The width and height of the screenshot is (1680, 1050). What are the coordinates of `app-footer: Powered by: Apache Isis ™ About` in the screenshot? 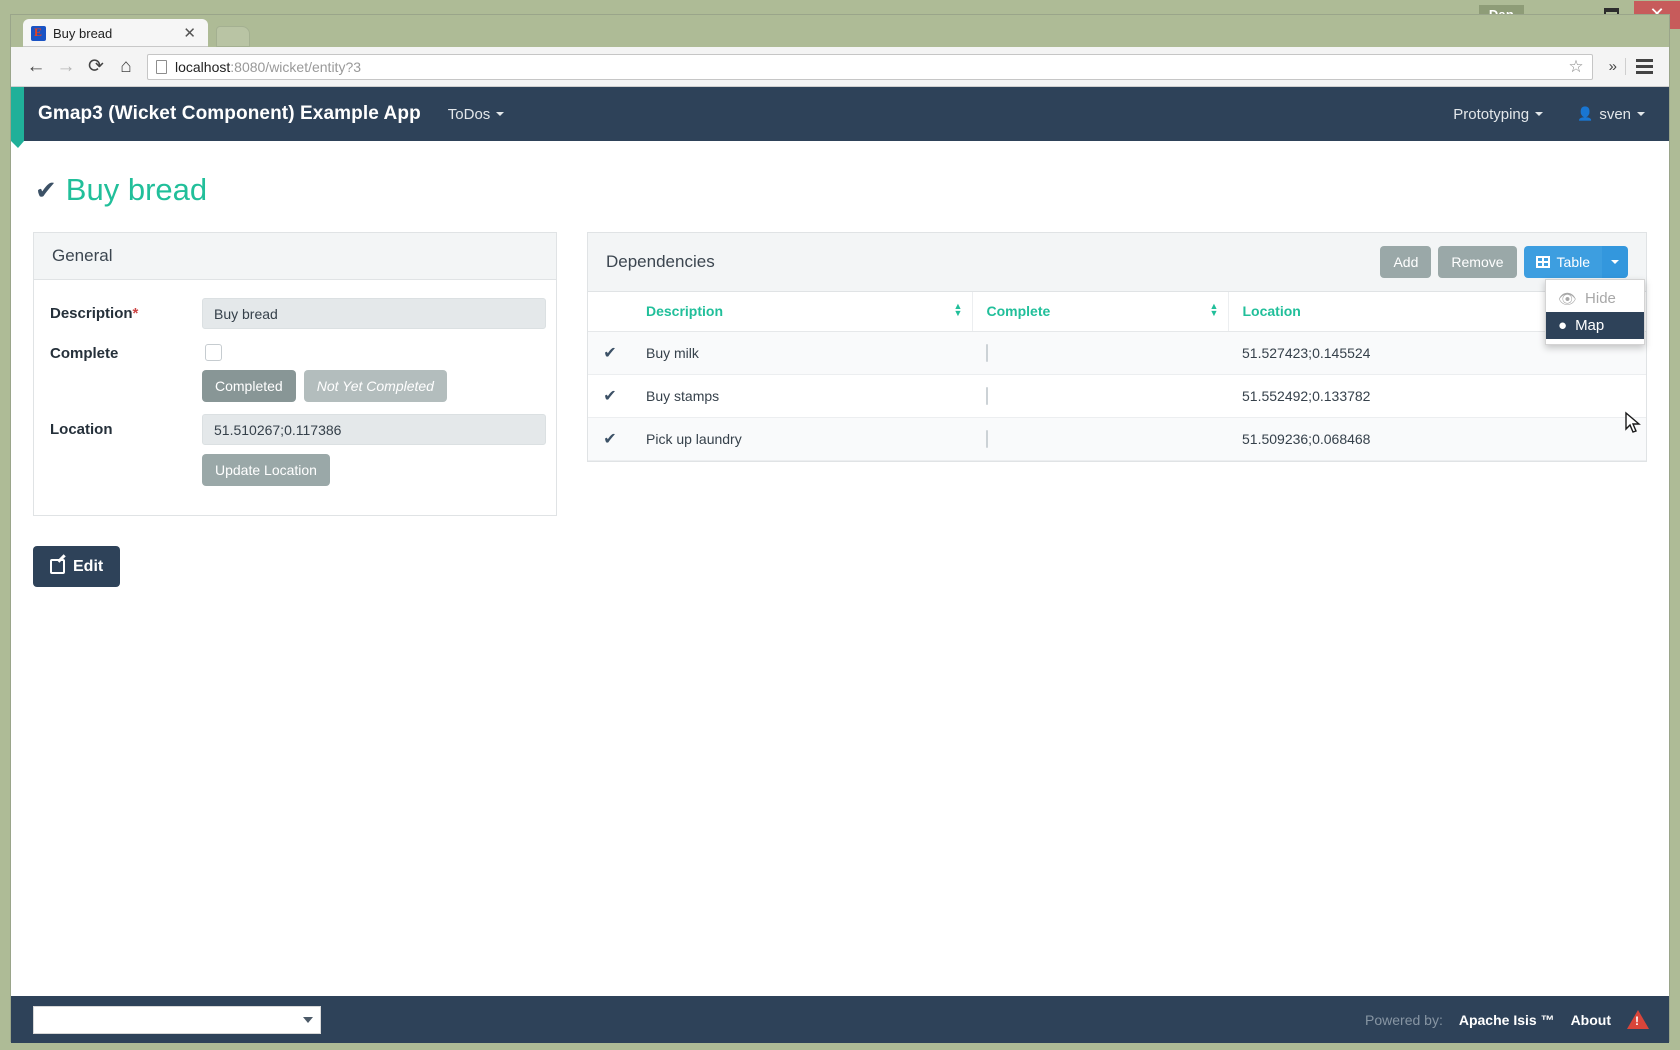 It's located at (840, 1019).